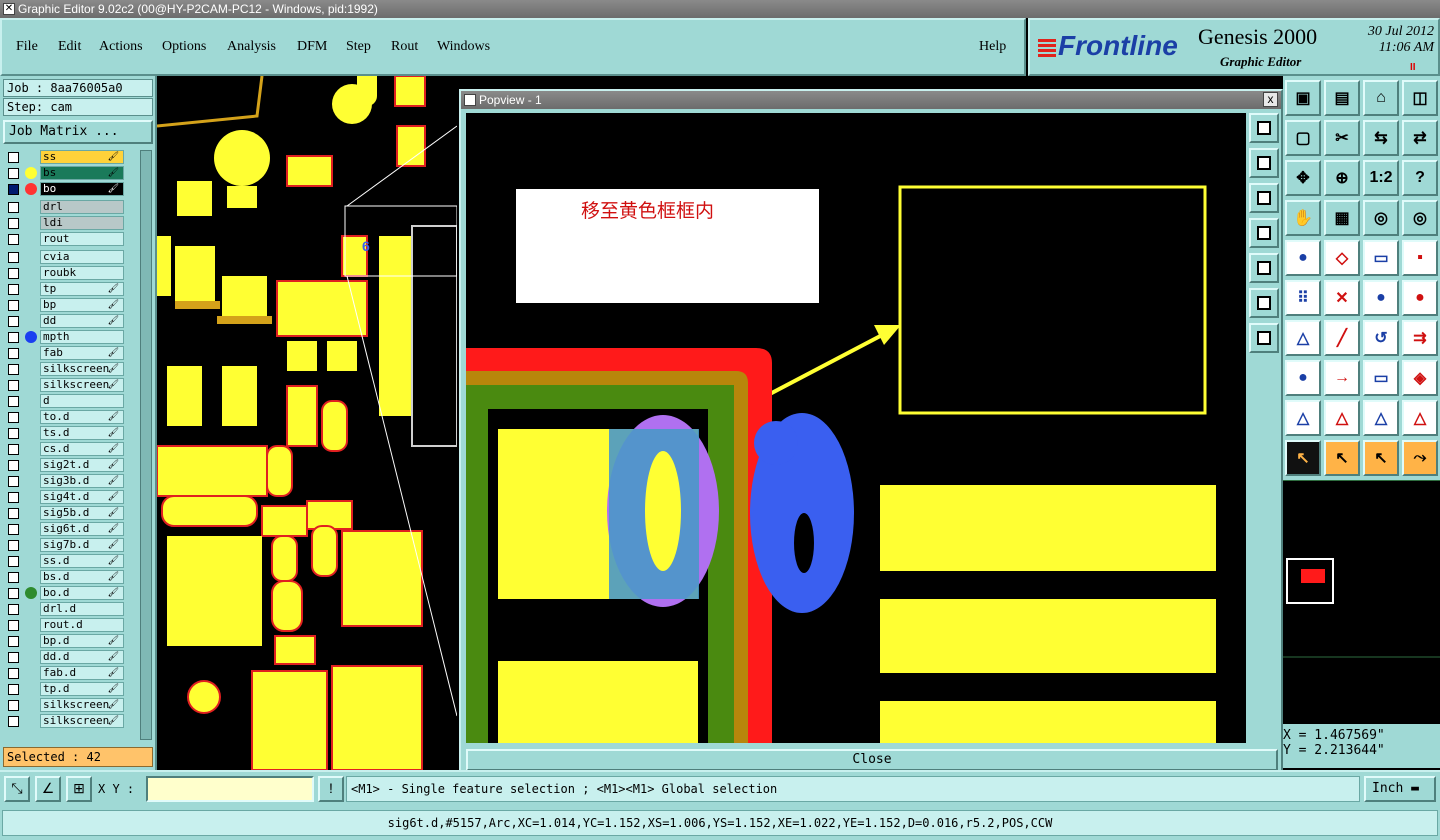 The width and height of the screenshot is (1440, 840). What do you see at coordinates (71, 625) in the screenshot?
I see `layer-row: rout.d` at bounding box center [71, 625].